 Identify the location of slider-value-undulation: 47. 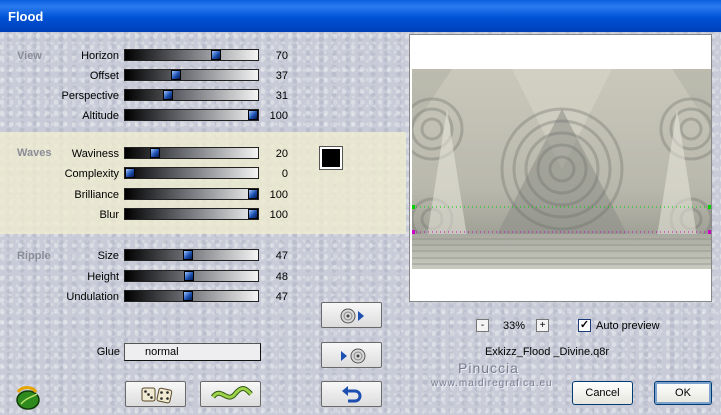
(281, 297).